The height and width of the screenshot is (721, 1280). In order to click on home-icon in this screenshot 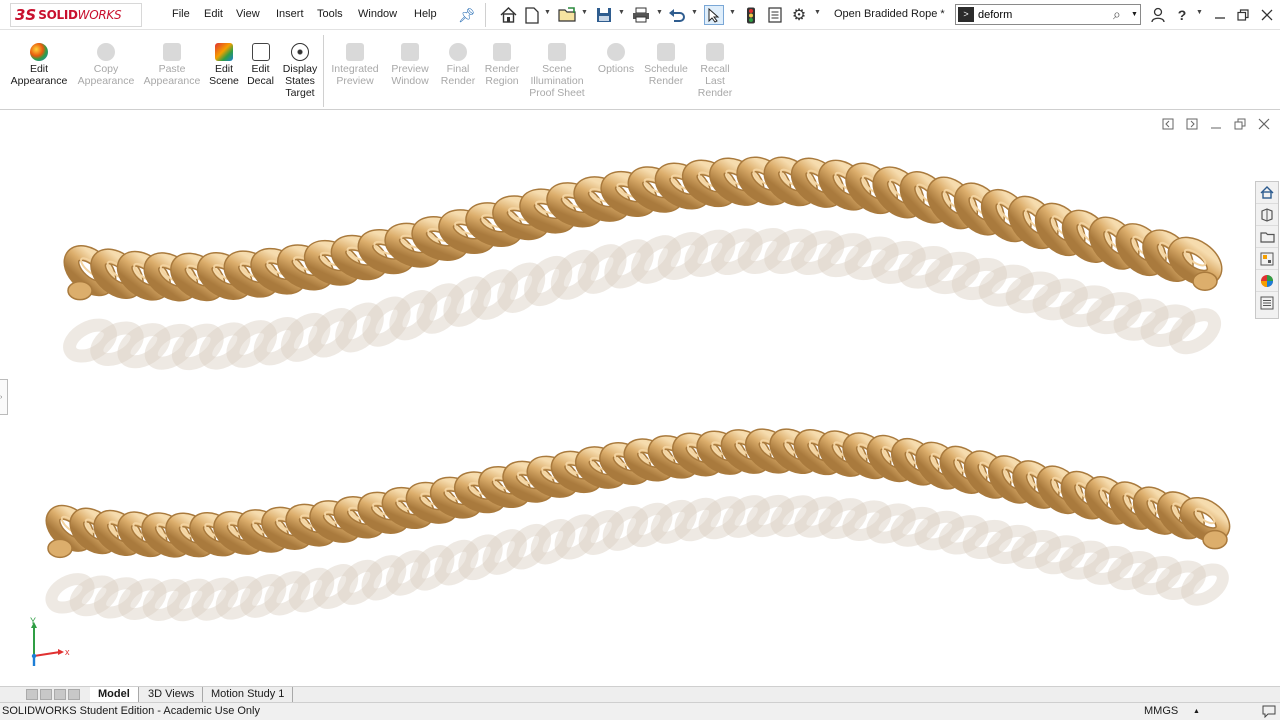, I will do `click(508, 15)`.